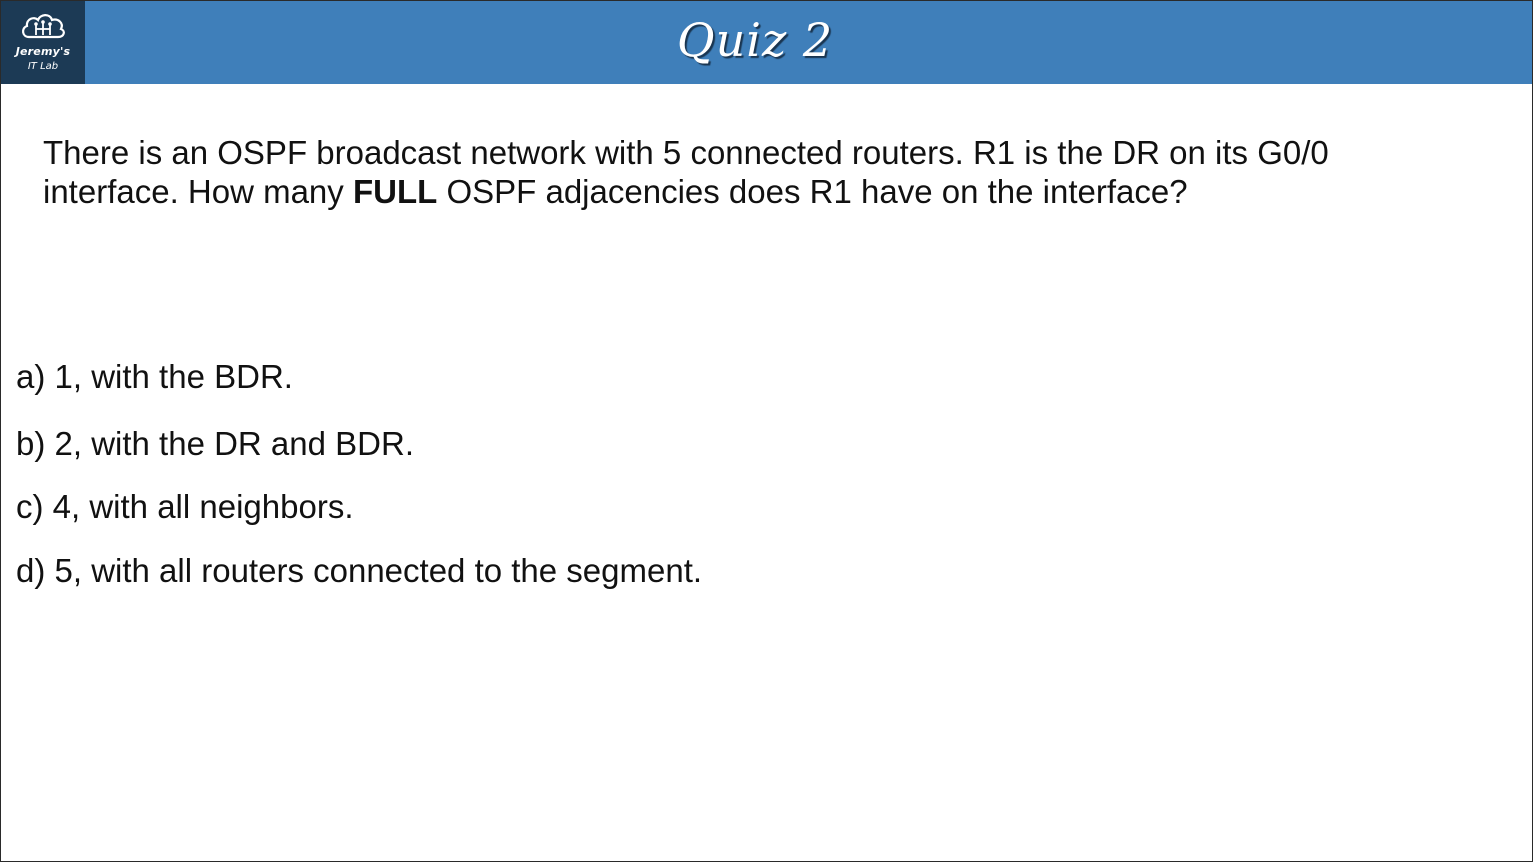 The image size is (1533, 862). What do you see at coordinates (755, 40) in the screenshot?
I see `slide-title: Quiz 2` at bounding box center [755, 40].